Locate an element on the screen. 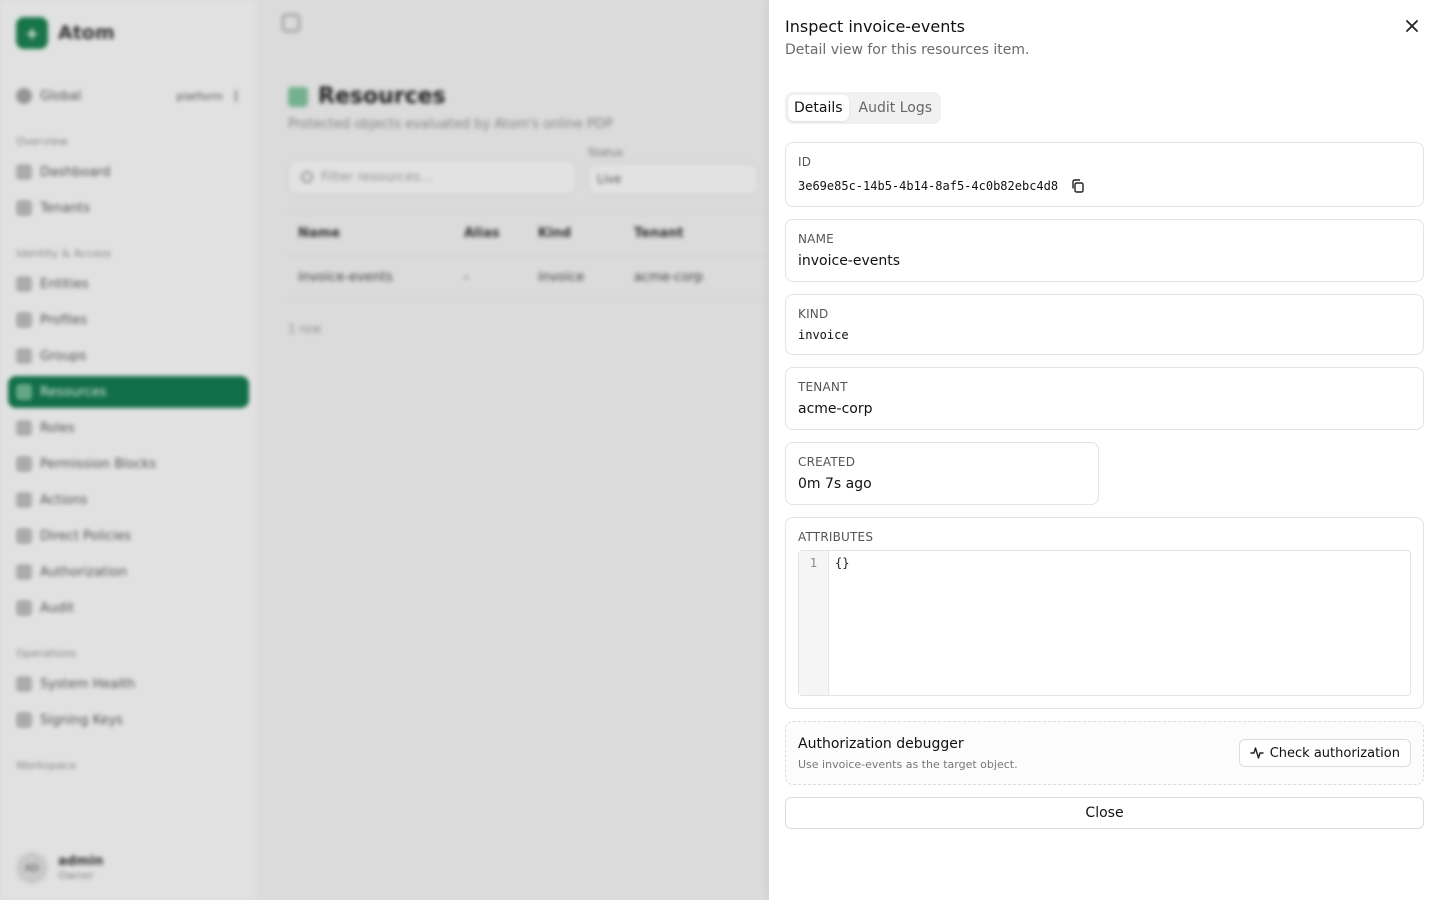  attributes-label: ATTRIBUTES is located at coordinates (836, 537).